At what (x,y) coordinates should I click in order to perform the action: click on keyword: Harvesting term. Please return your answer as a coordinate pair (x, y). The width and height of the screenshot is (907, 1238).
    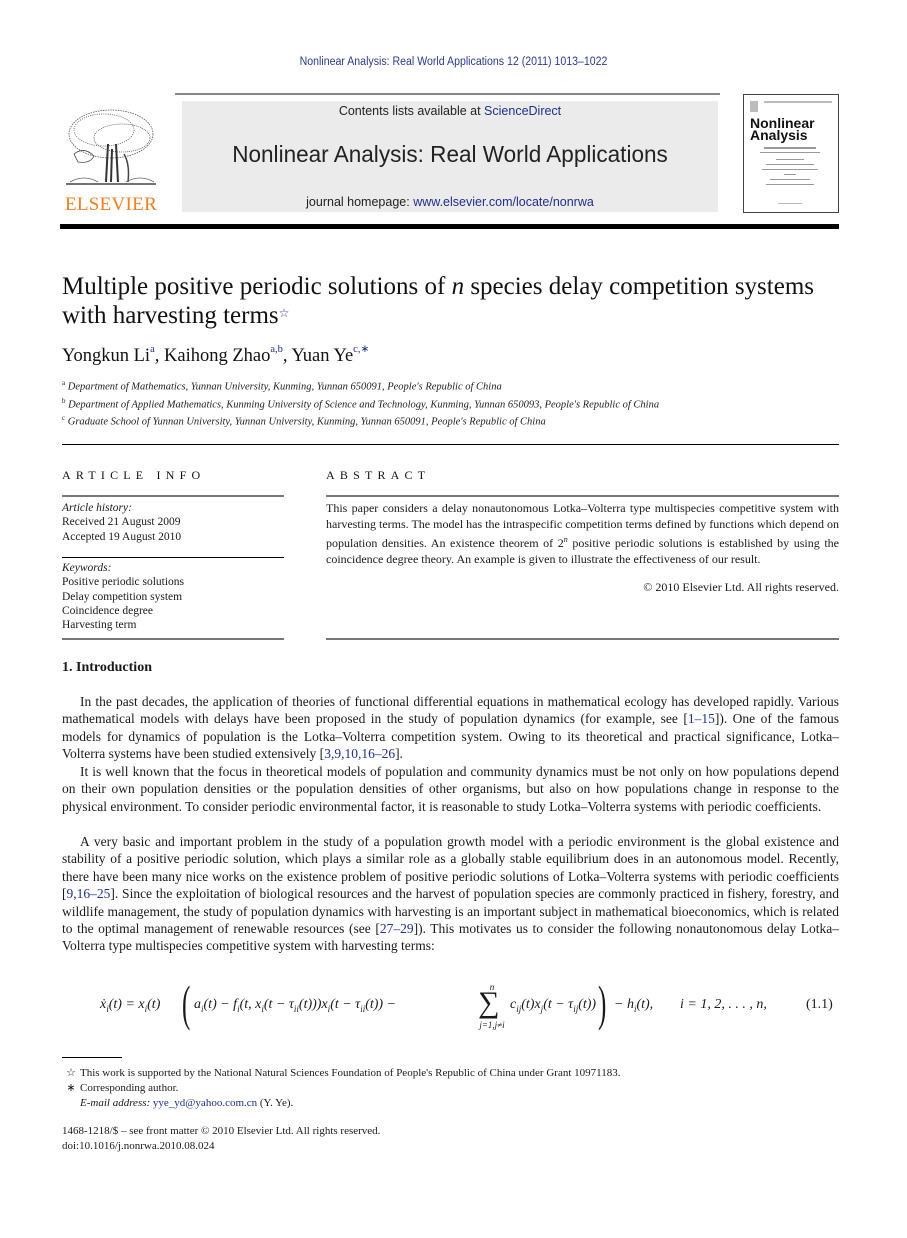
    Looking at the image, I should click on (99, 625).